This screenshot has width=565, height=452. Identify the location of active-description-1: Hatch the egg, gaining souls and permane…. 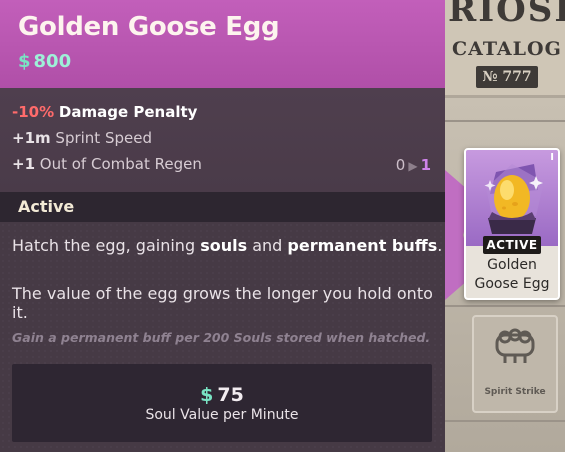
(227, 245).